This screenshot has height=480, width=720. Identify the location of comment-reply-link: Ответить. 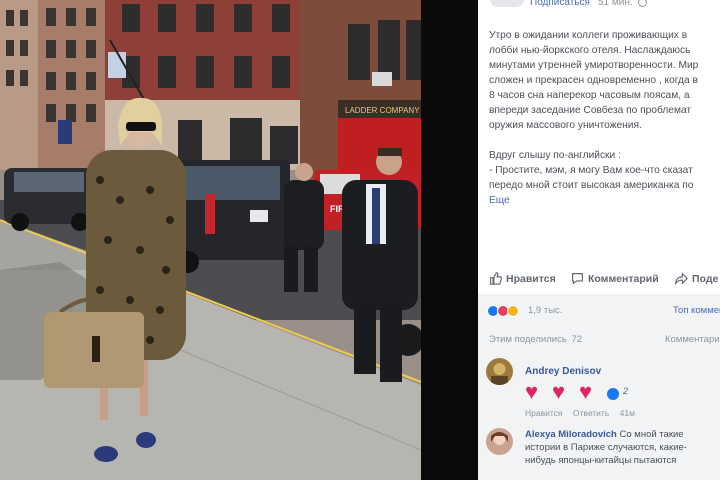
(591, 413).